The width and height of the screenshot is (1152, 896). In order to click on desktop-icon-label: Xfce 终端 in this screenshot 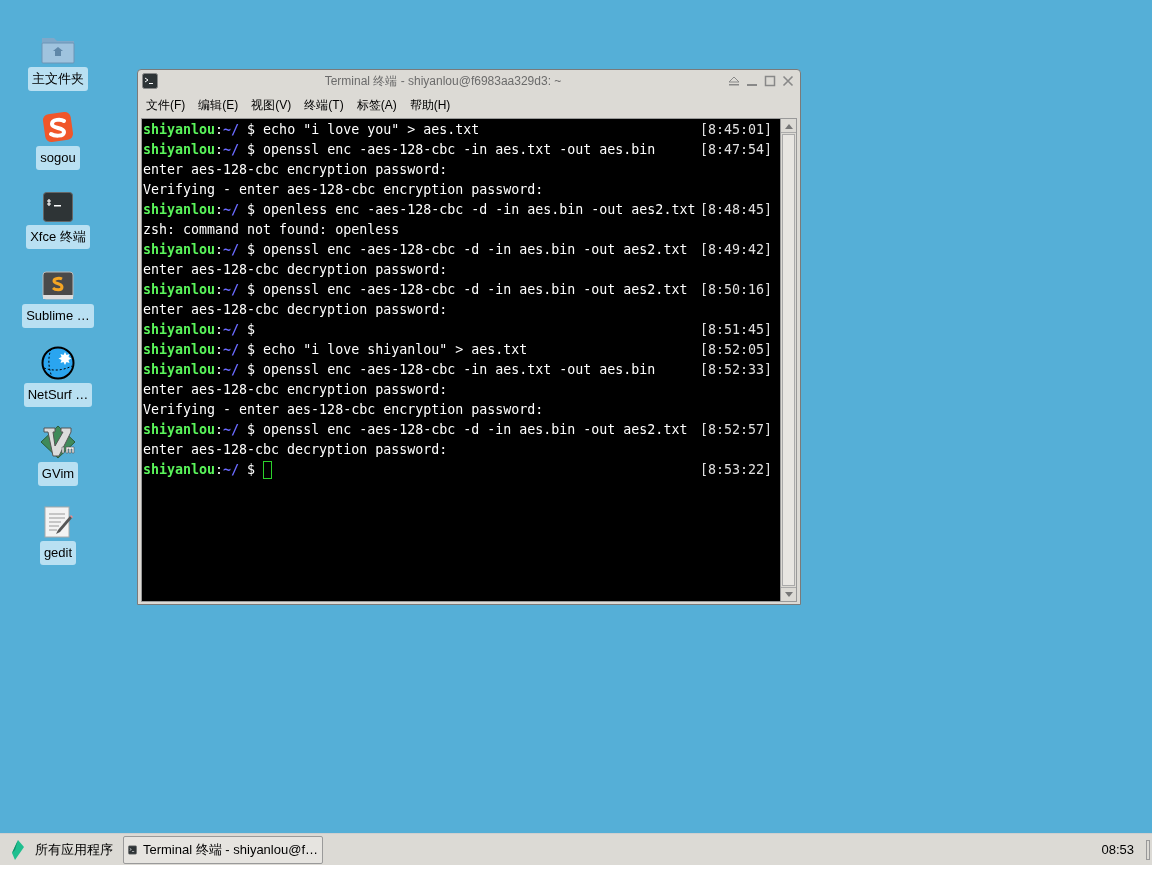, I will do `click(58, 237)`.